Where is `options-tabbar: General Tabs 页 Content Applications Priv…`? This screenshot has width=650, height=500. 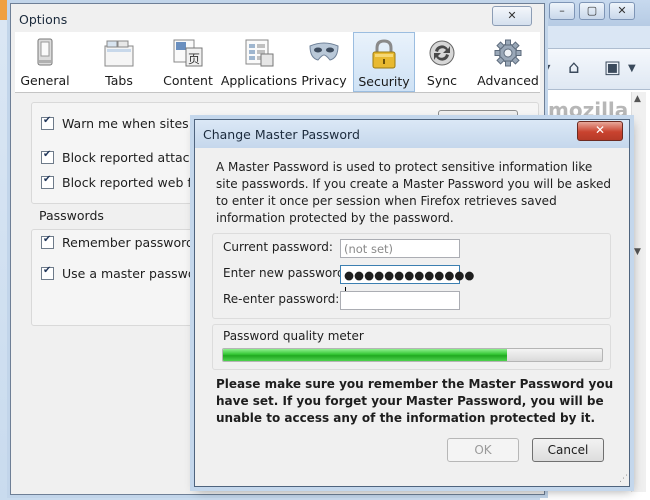 options-tabbar: General Tabs 页 Content Applications Priv… is located at coordinates (277, 62).